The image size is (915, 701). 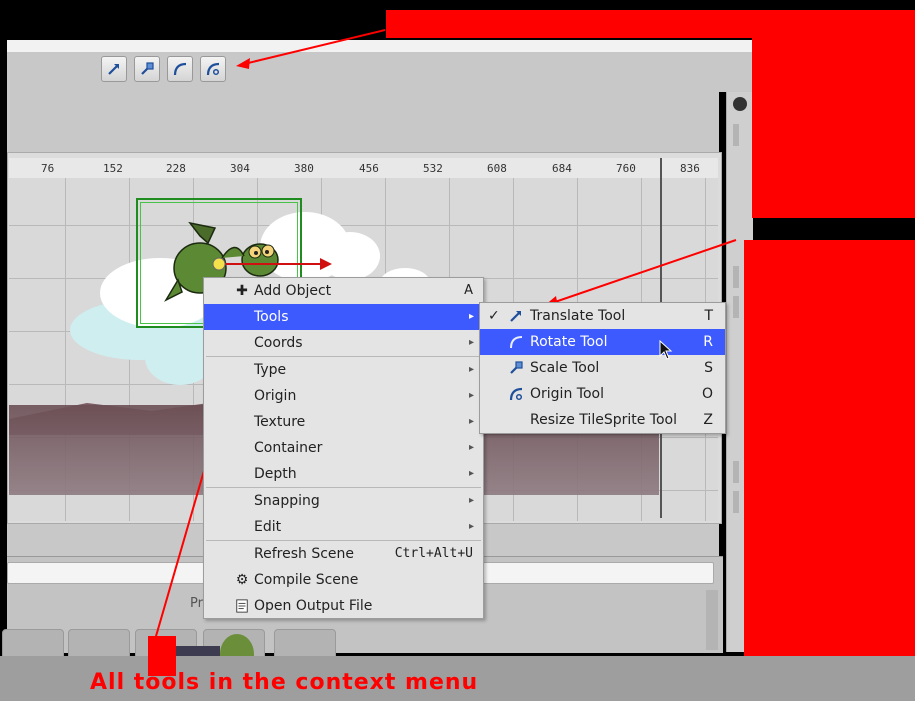 I want to click on translate-tool-button, so click(x=114, y=69).